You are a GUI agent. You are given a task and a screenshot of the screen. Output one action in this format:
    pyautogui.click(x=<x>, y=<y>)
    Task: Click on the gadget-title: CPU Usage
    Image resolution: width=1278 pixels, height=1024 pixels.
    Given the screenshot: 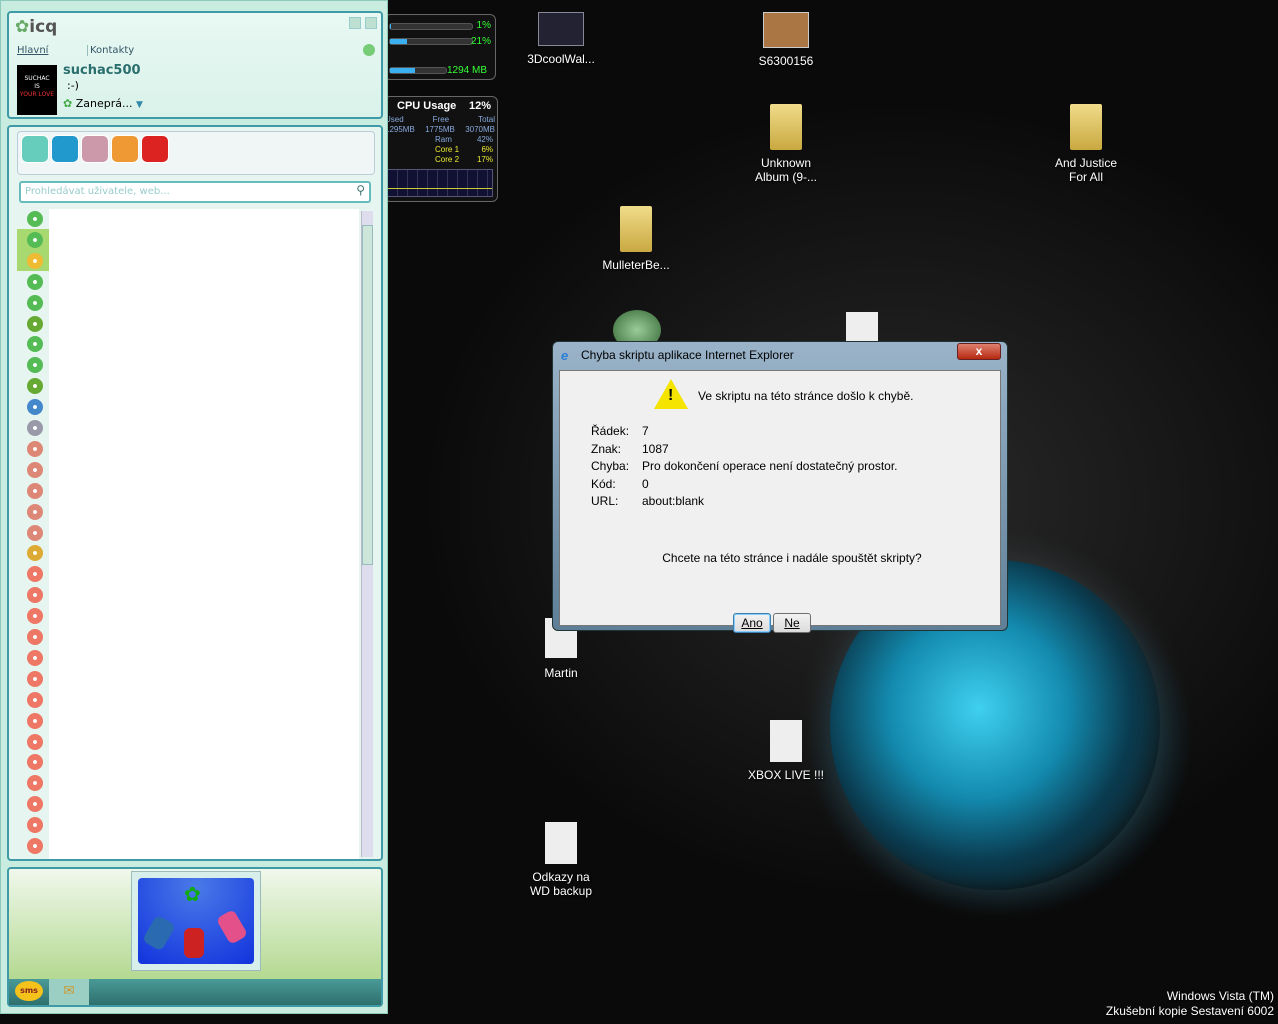 What is the action you would take?
    pyautogui.click(x=427, y=106)
    